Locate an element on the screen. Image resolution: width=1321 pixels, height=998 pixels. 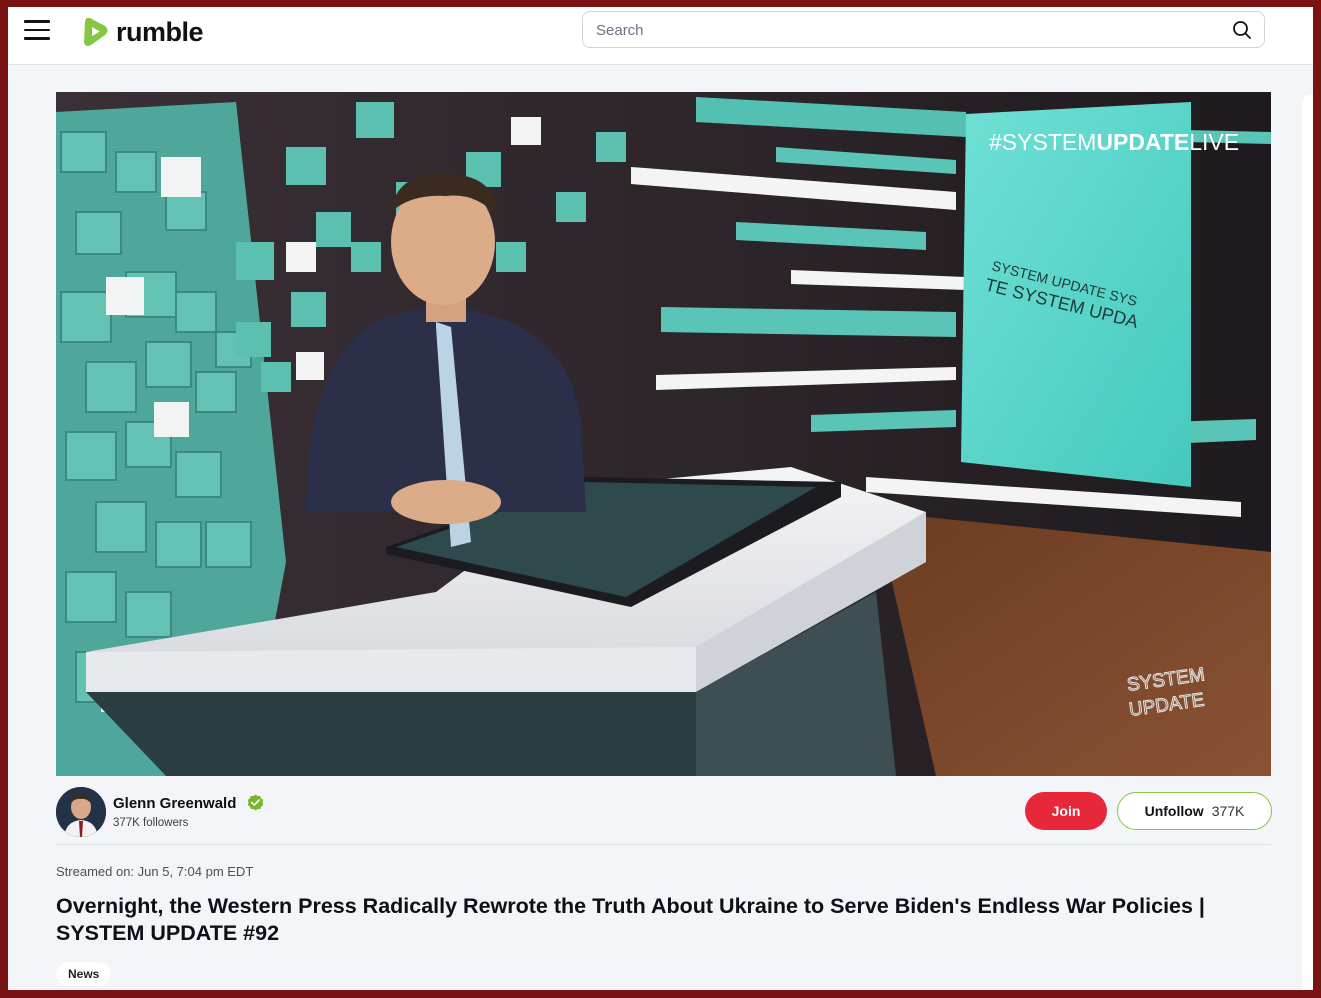
rumble-logo-icon is located at coordinates (96, 31).